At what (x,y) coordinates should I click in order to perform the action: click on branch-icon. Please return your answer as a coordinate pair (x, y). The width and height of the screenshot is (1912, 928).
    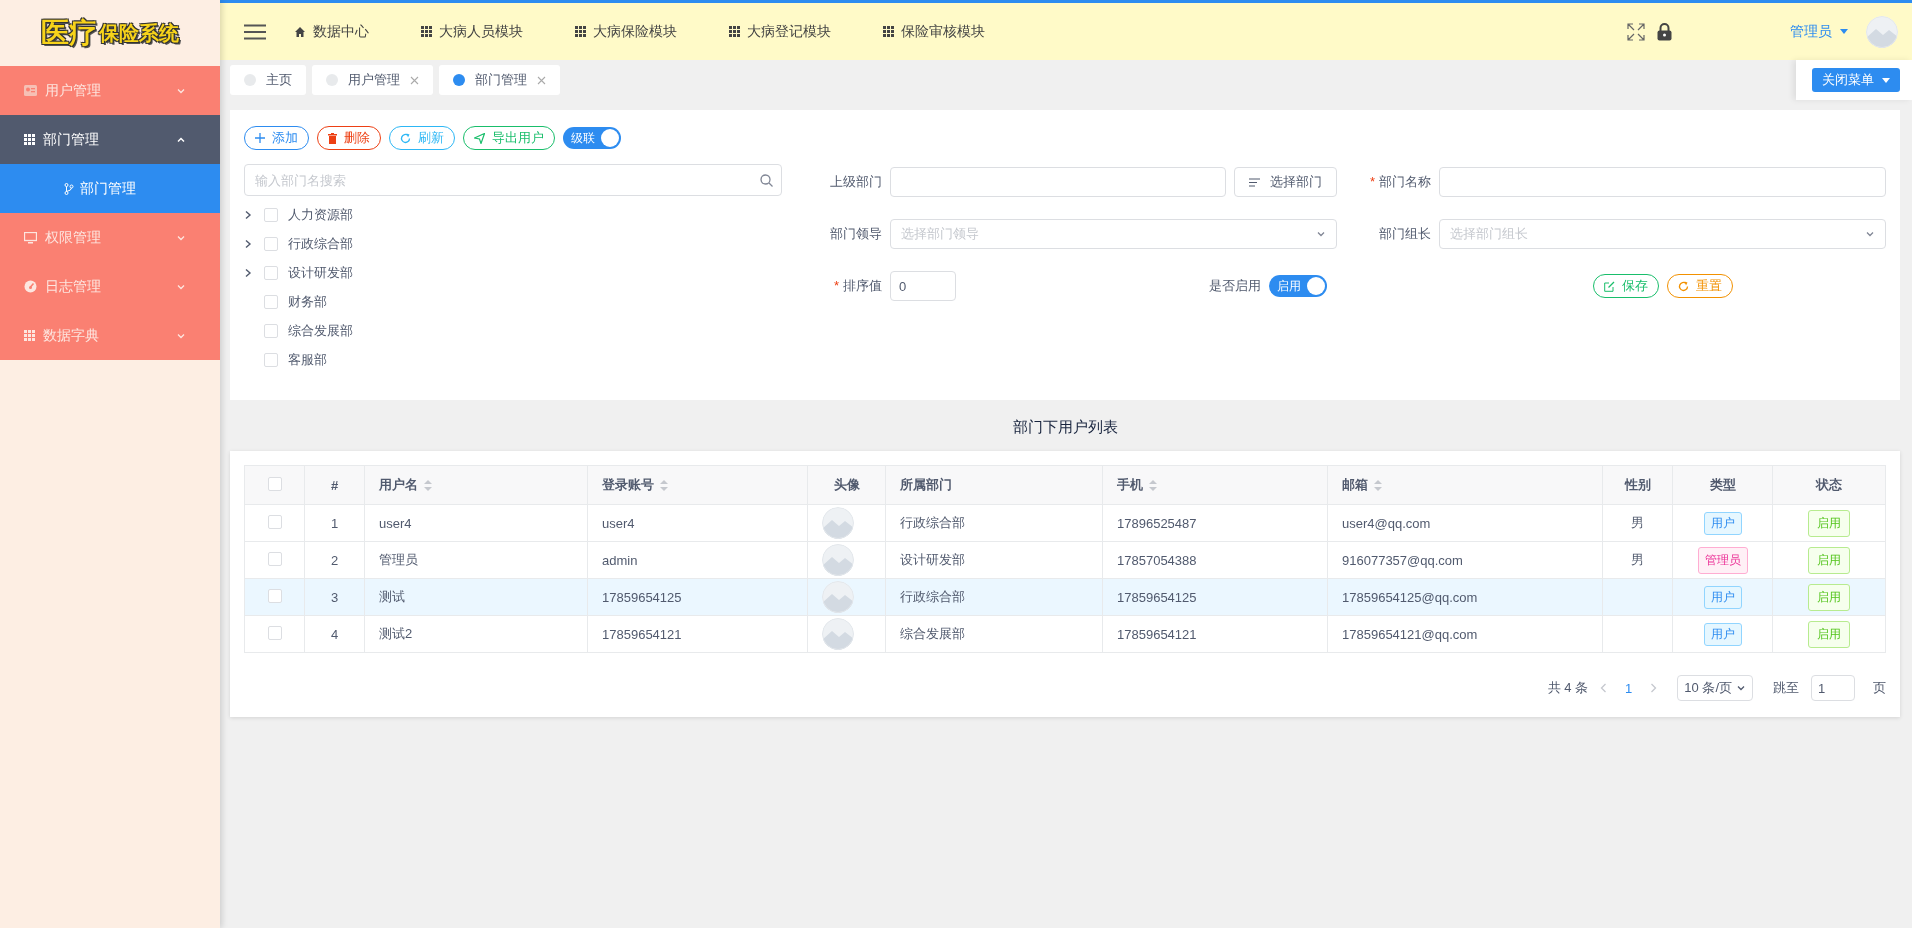
    Looking at the image, I should click on (69, 188).